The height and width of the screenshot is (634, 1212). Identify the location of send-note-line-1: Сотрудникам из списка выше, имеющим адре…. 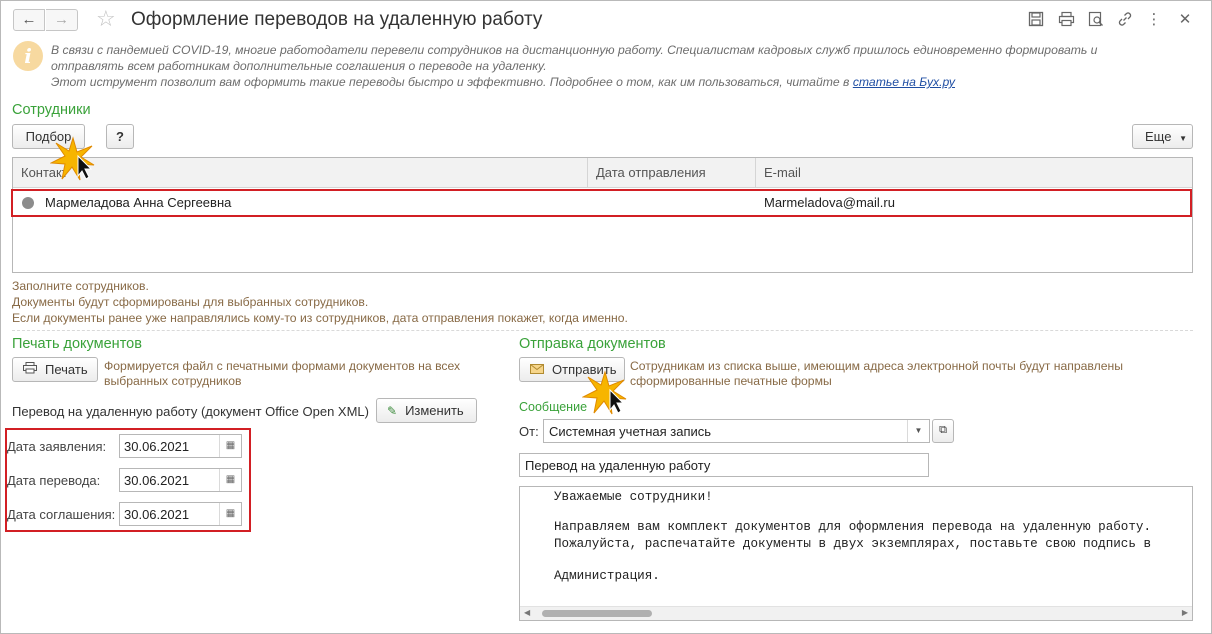
(877, 366).